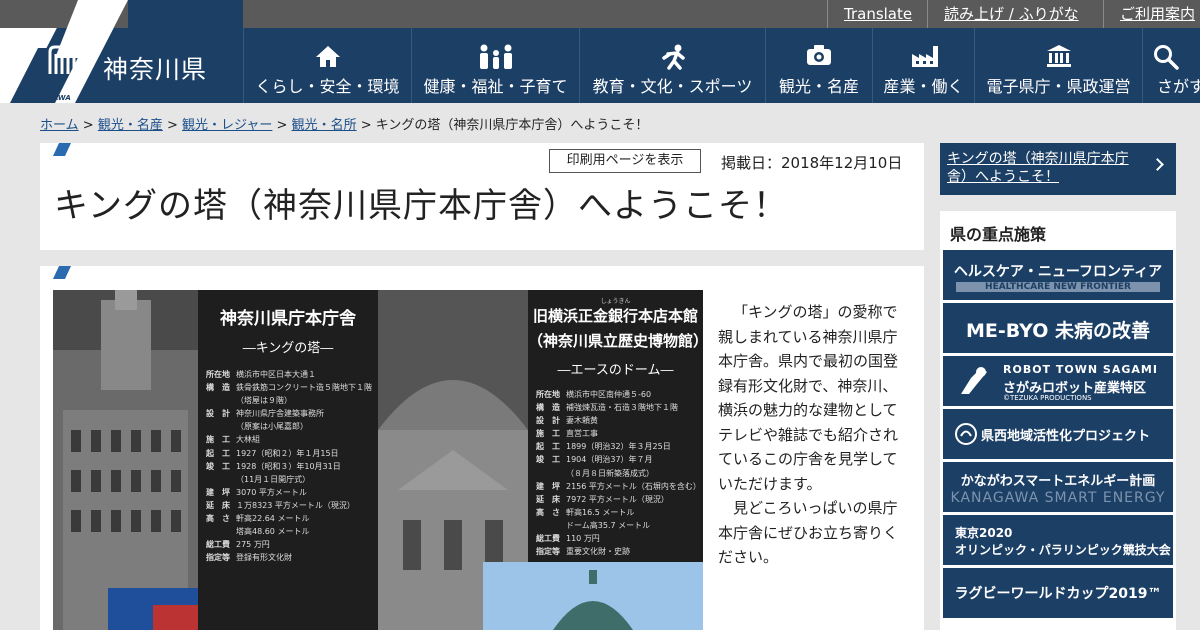 Image resolution: width=1200 pixels, height=630 pixels. I want to click on house-icon, so click(327, 56).